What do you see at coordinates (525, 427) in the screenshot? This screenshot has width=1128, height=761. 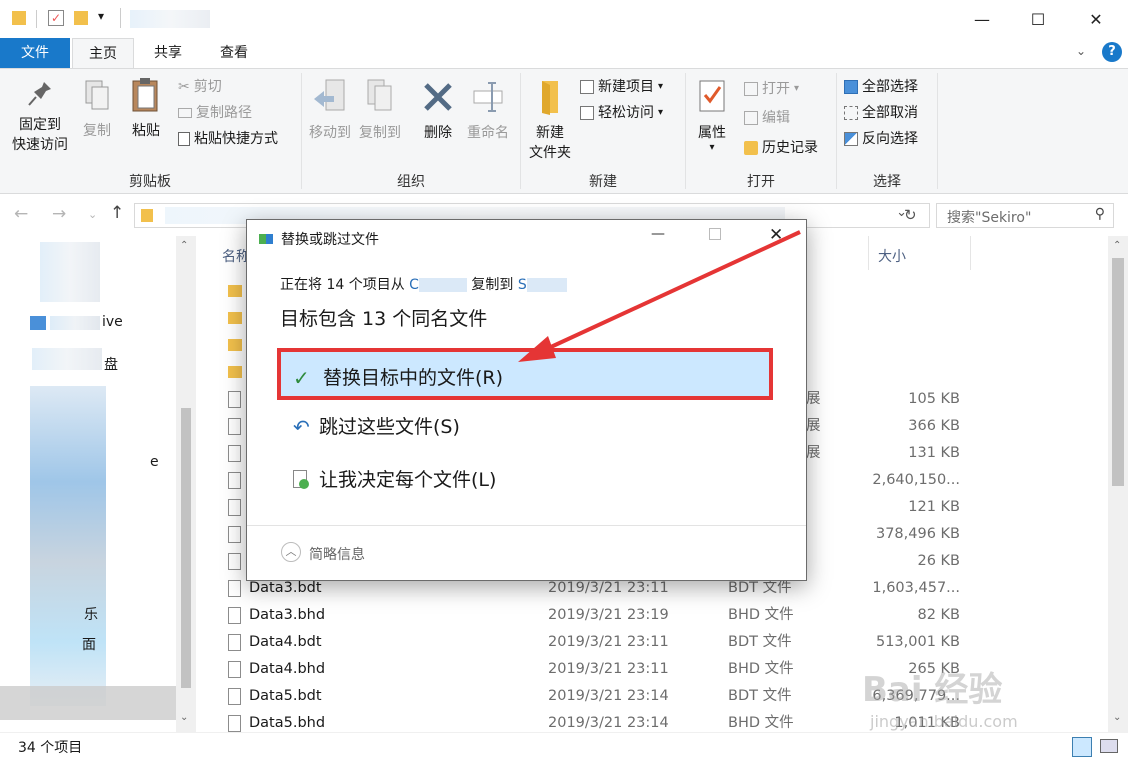 I see `skip-files-option: ↶ 跳过这些文件(S)` at bounding box center [525, 427].